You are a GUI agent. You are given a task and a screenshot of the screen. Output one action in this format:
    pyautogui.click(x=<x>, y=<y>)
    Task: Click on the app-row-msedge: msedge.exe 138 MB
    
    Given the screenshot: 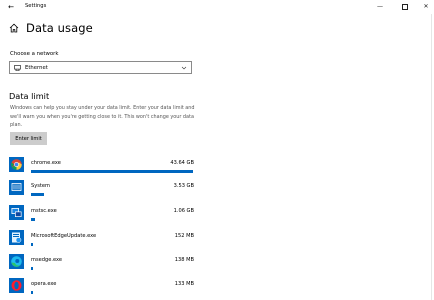 What is the action you would take?
    pyautogui.click(x=101, y=266)
    